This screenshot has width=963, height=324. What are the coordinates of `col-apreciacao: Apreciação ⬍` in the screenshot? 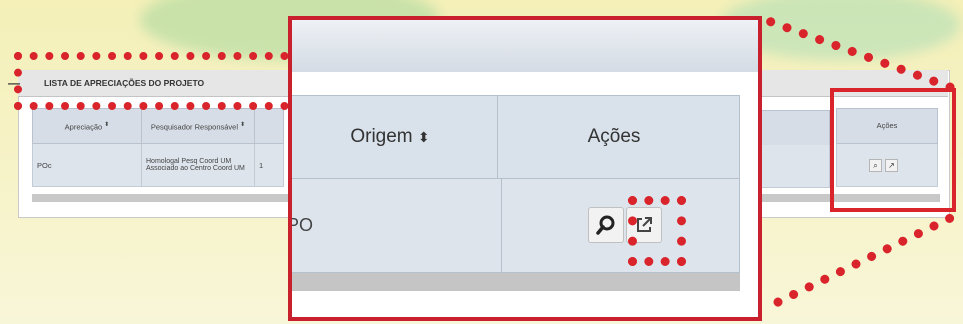 It's located at (87, 126).